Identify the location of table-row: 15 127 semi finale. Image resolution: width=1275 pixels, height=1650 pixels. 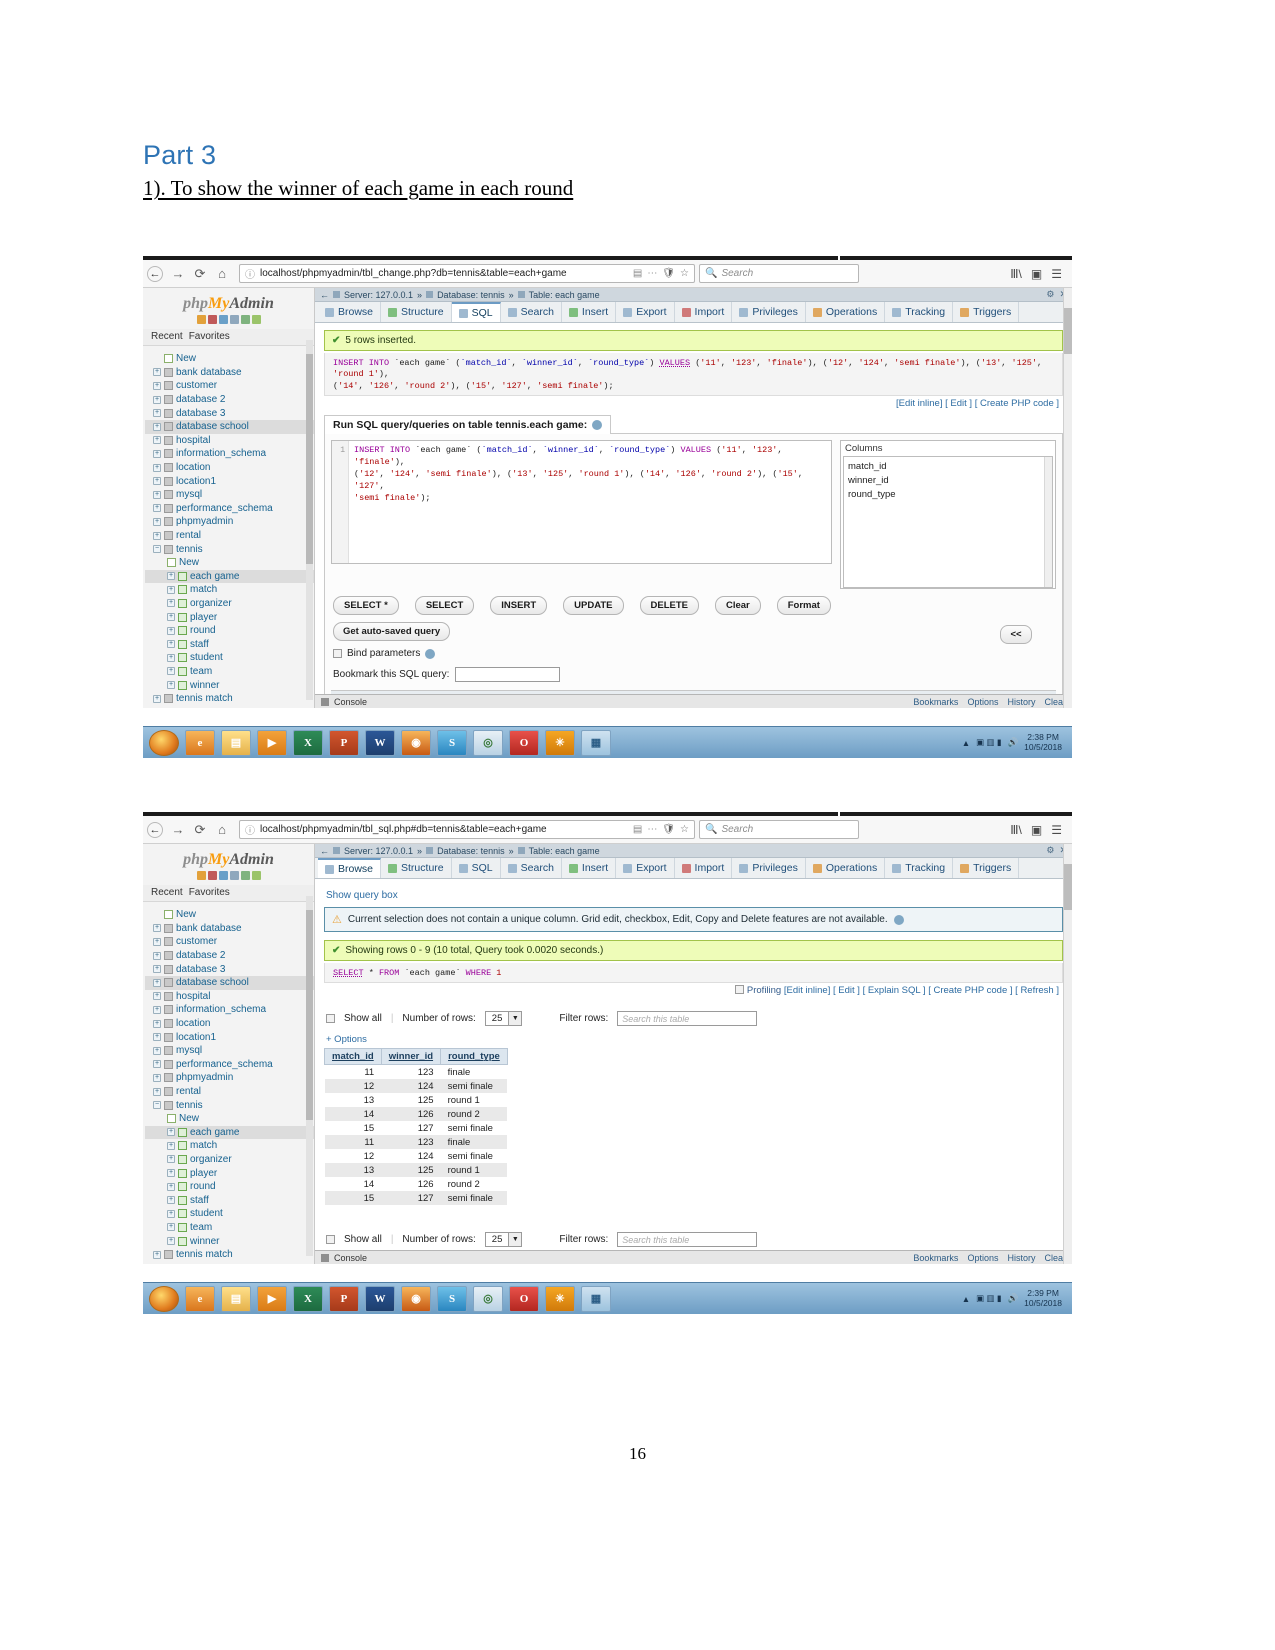
(416, 1128).